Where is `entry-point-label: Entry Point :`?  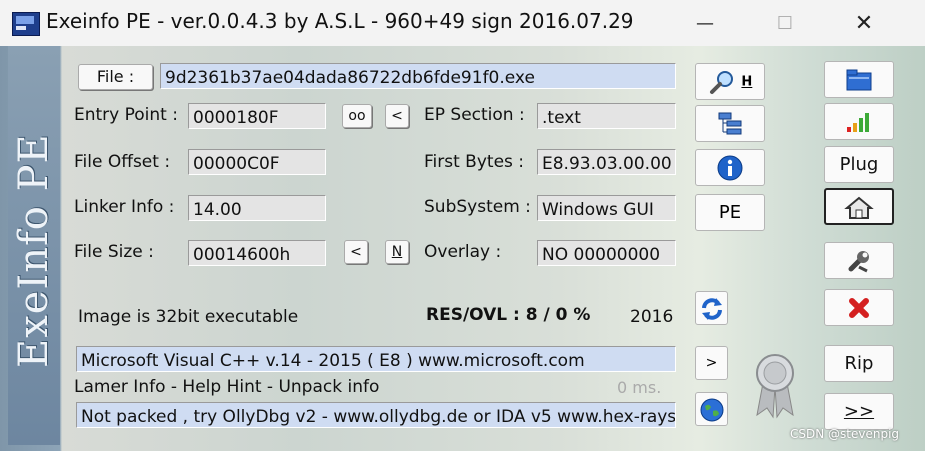
entry-point-label: Entry Point : is located at coordinates (126, 115).